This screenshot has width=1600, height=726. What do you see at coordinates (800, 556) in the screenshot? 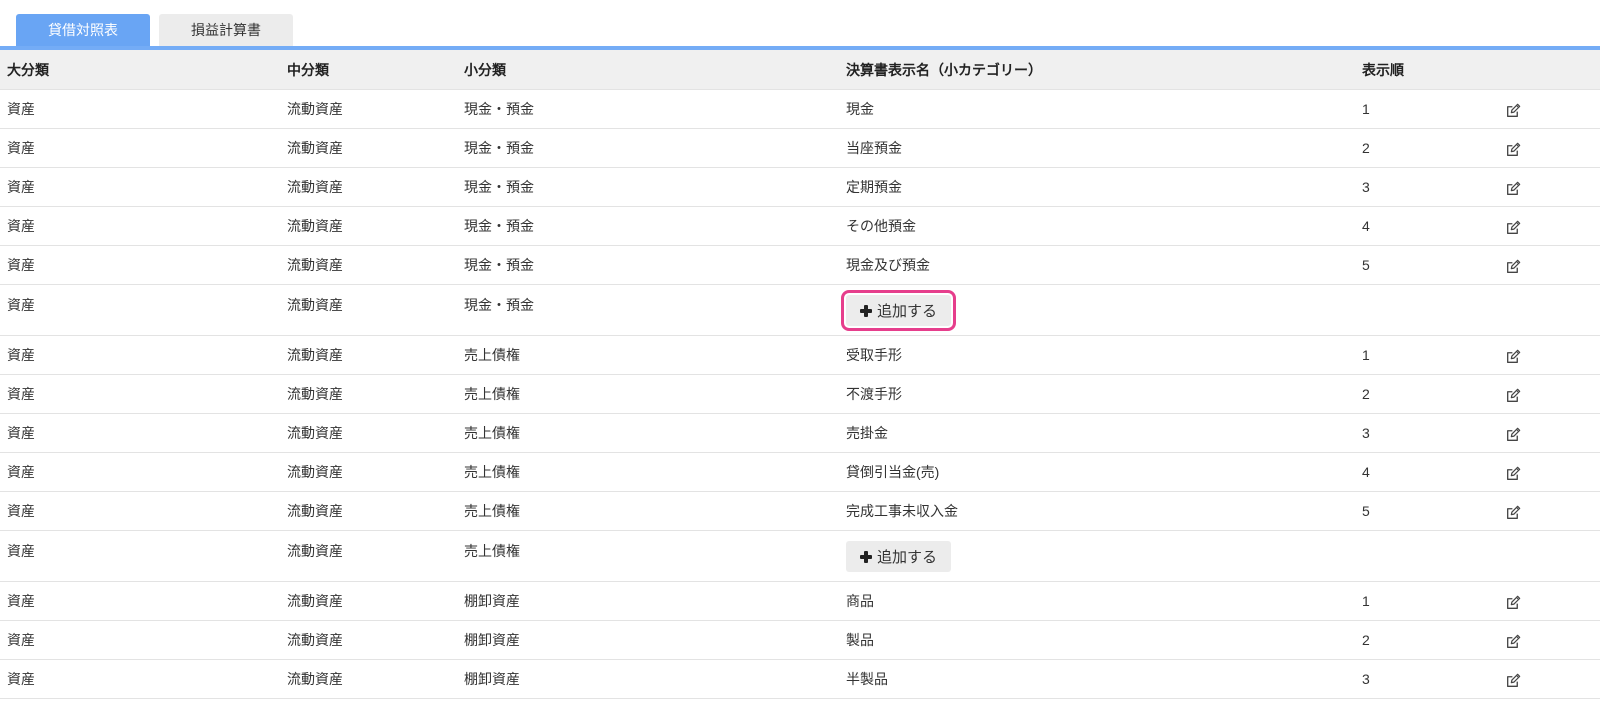
I see `add-row: 資産 流動資産 売上債権 追加する` at bounding box center [800, 556].